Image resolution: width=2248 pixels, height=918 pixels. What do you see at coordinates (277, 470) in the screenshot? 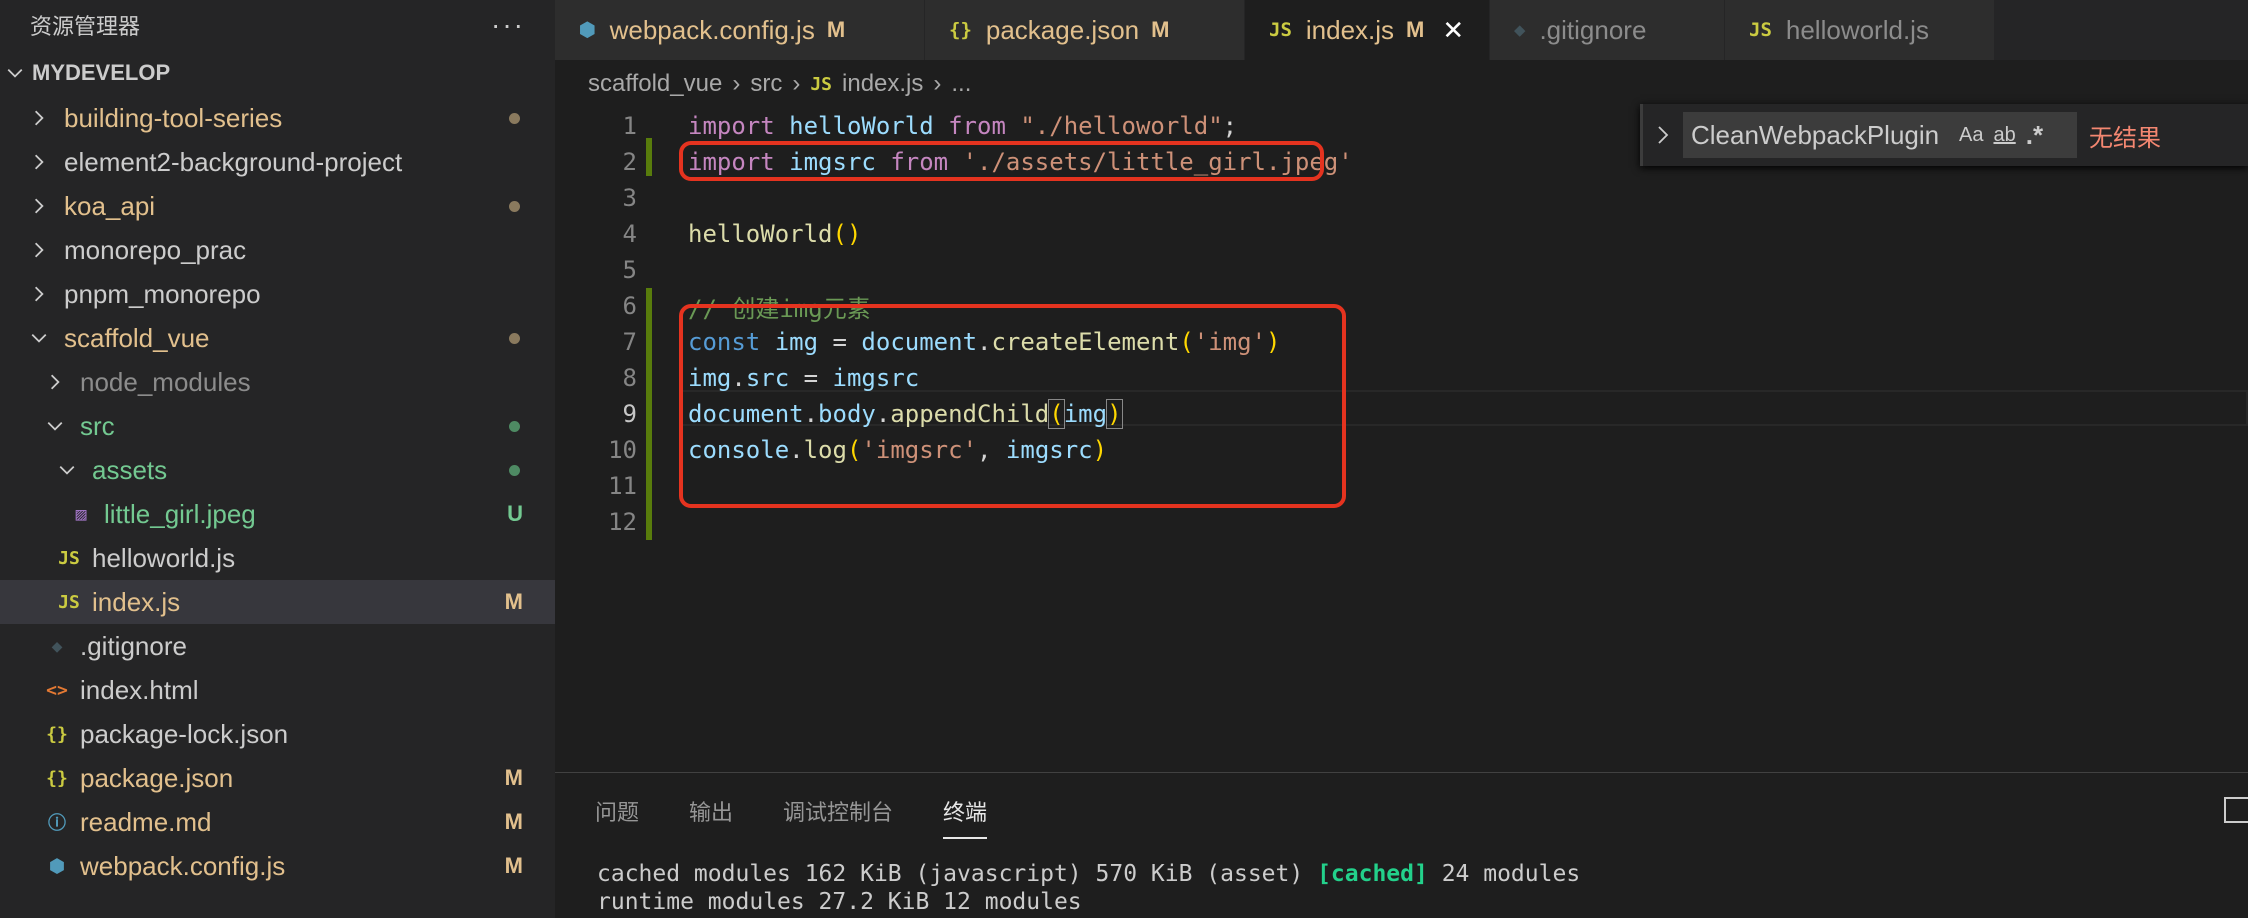
I see `tree-item-assets: assets` at bounding box center [277, 470].